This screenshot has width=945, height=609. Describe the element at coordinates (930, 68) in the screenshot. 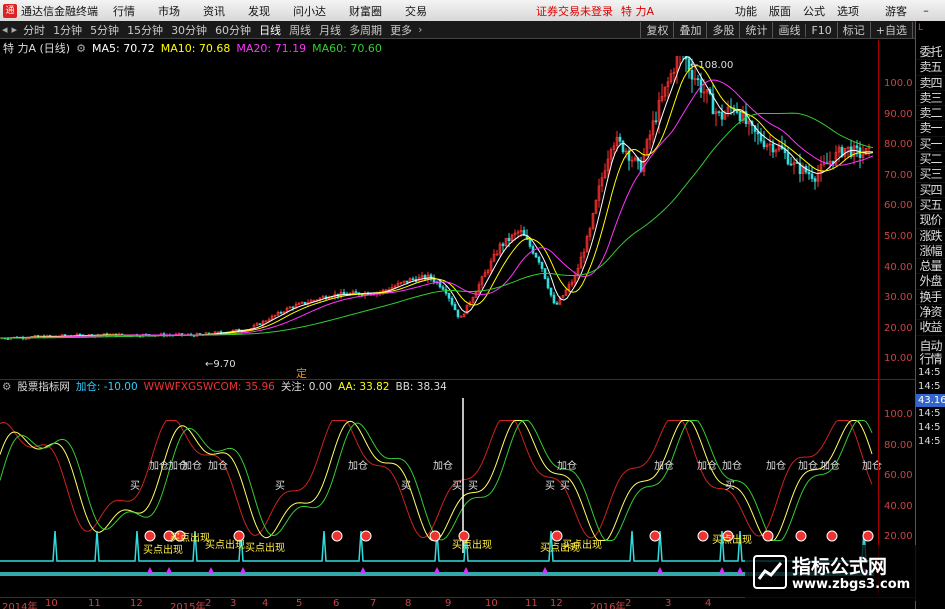

I see `sidebar-item-1: 卖五` at that location.